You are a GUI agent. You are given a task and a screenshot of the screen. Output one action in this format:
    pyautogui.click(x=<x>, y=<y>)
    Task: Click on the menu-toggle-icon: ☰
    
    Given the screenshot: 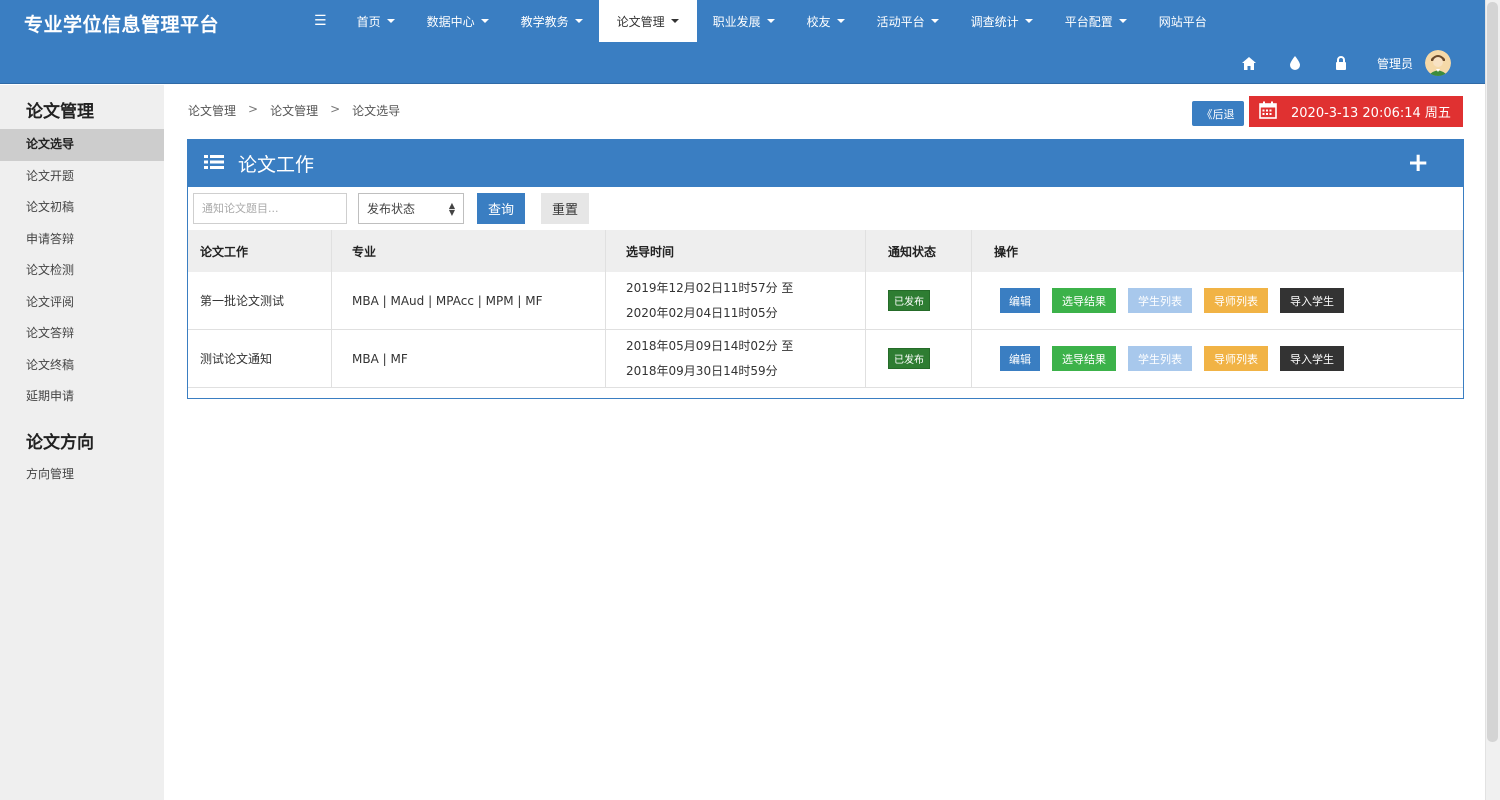 What is the action you would take?
    pyautogui.click(x=320, y=21)
    